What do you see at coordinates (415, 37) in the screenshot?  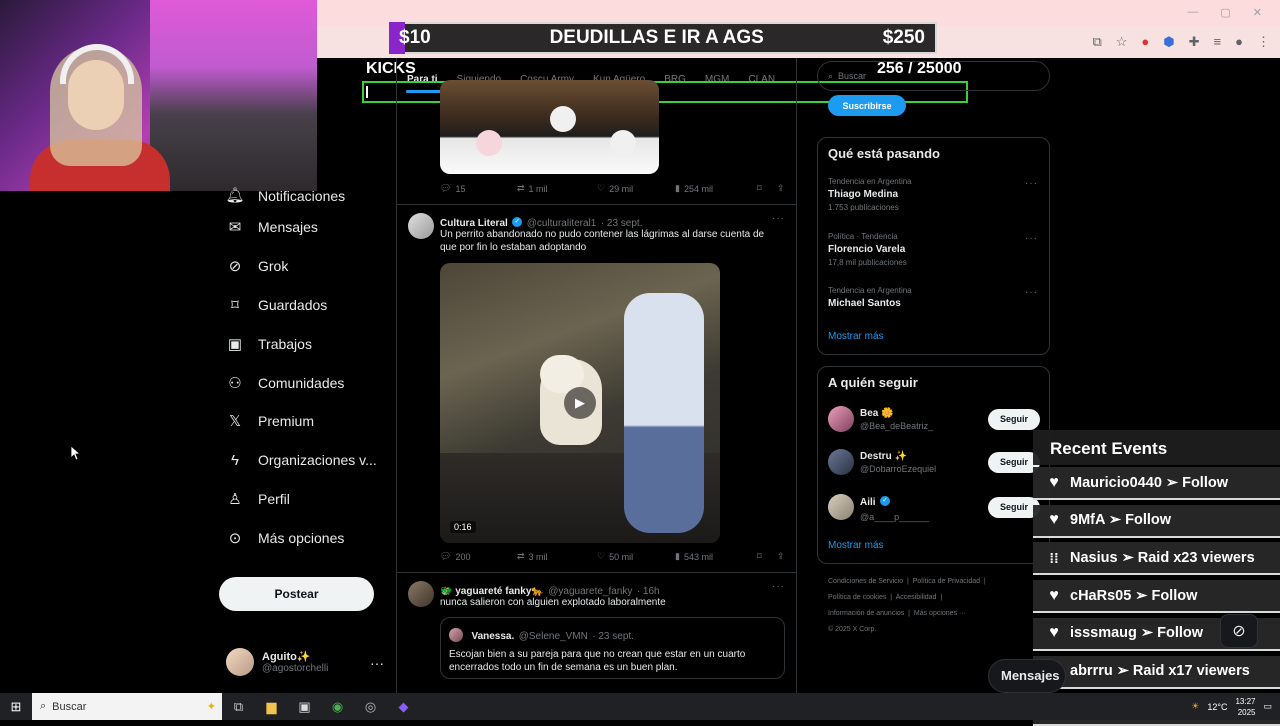 I see `banner-left-amount: $10` at bounding box center [415, 37].